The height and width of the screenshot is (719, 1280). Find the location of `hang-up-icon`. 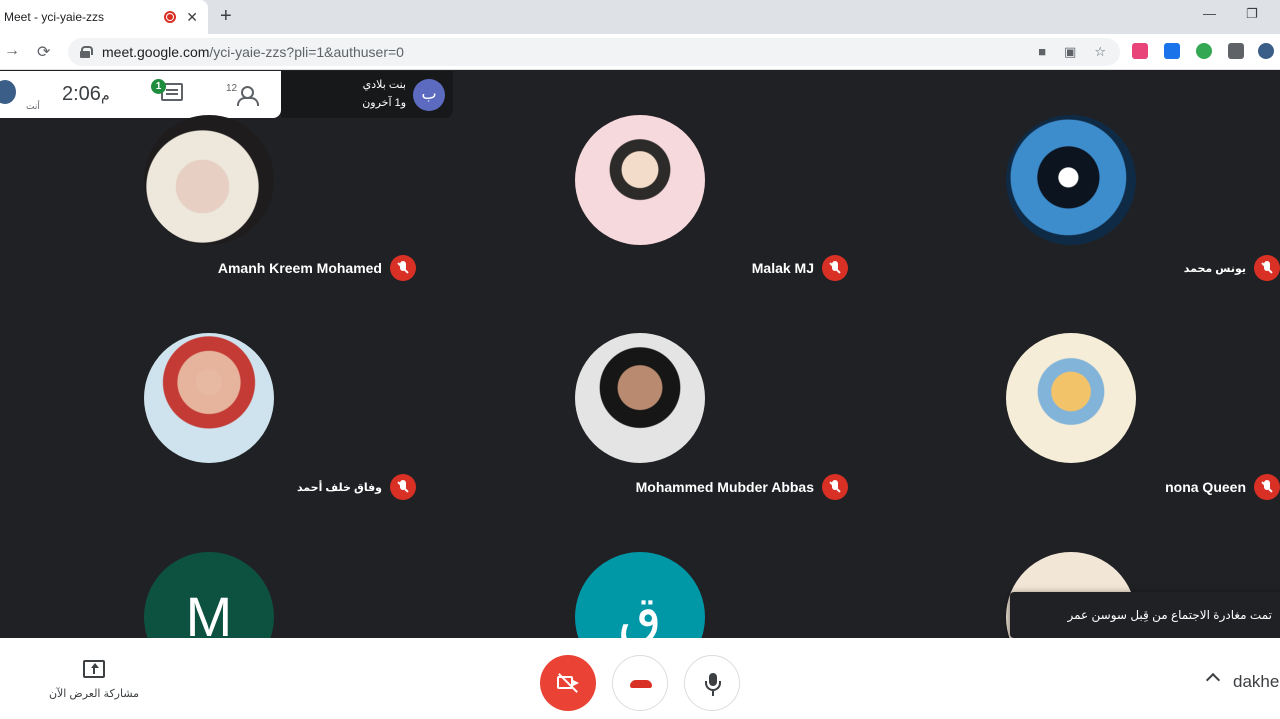

hang-up-icon is located at coordinates (641, 684).